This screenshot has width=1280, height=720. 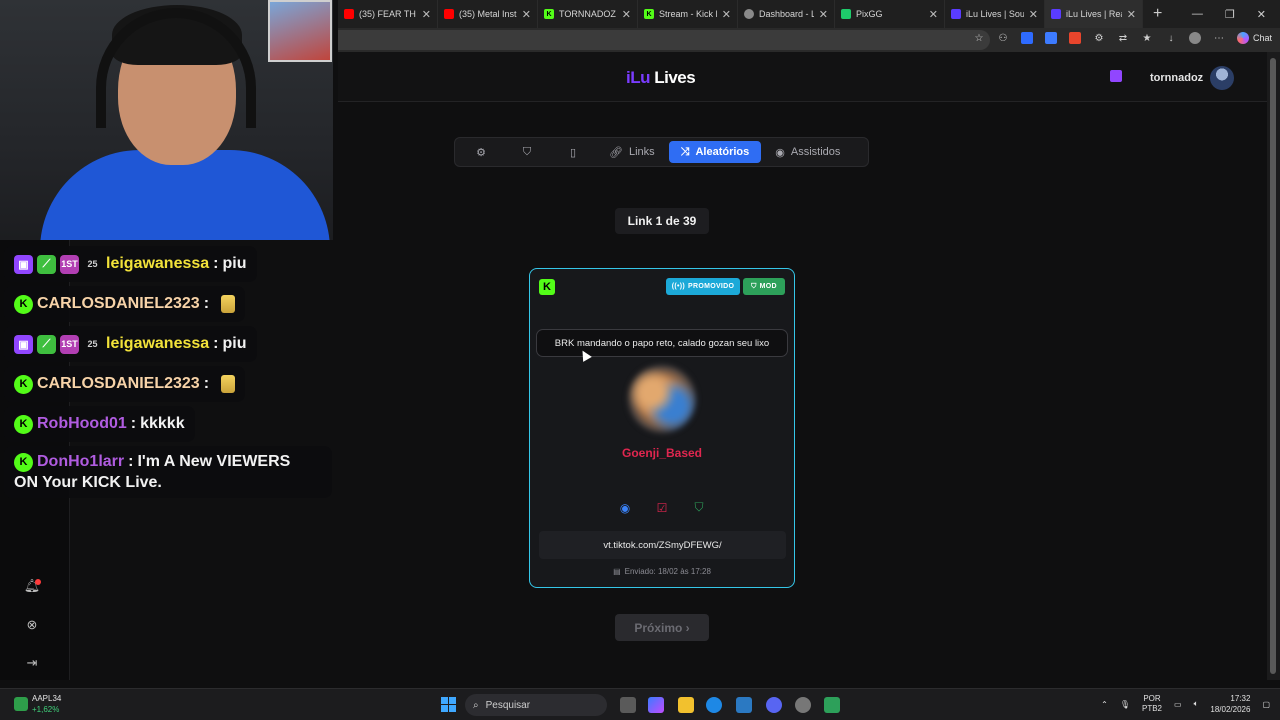 I want to click on next-button: Próximo ›, so click(x=662, y=627).